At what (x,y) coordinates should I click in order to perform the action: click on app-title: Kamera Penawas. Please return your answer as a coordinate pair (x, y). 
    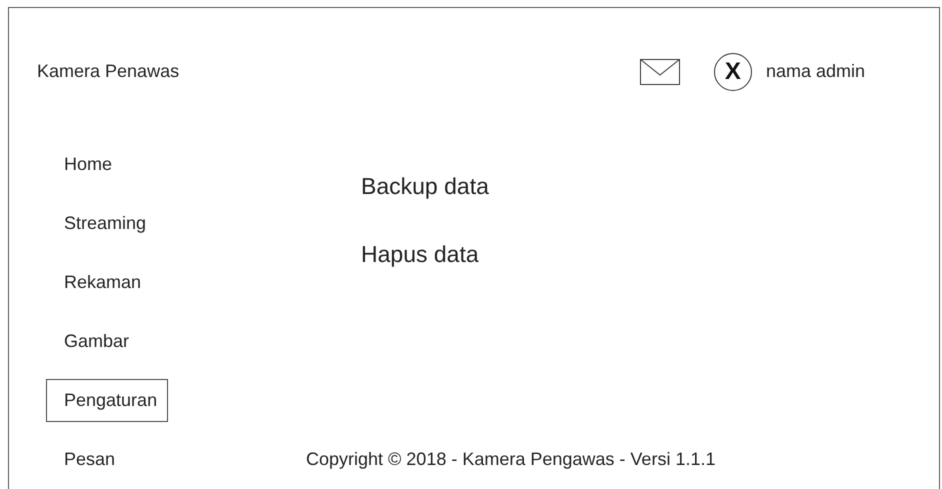
    Looking at the image, I should click on (108, 71).